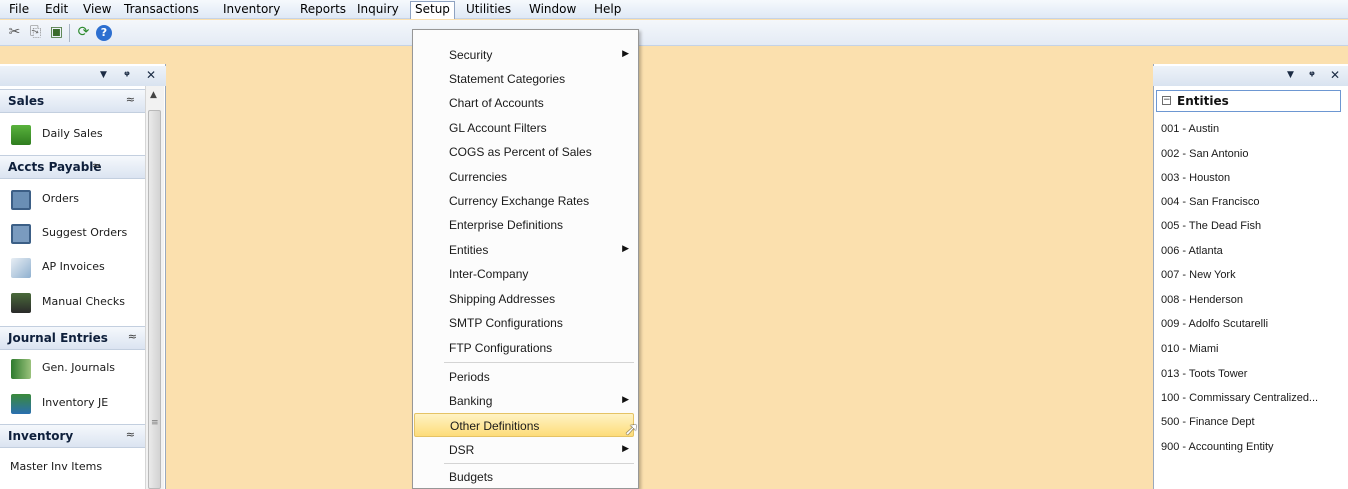  What do you see at coordinates (469, 250) in the screenshot?
I see `menu-item-label: Entities` at bounding box center [469, 250].